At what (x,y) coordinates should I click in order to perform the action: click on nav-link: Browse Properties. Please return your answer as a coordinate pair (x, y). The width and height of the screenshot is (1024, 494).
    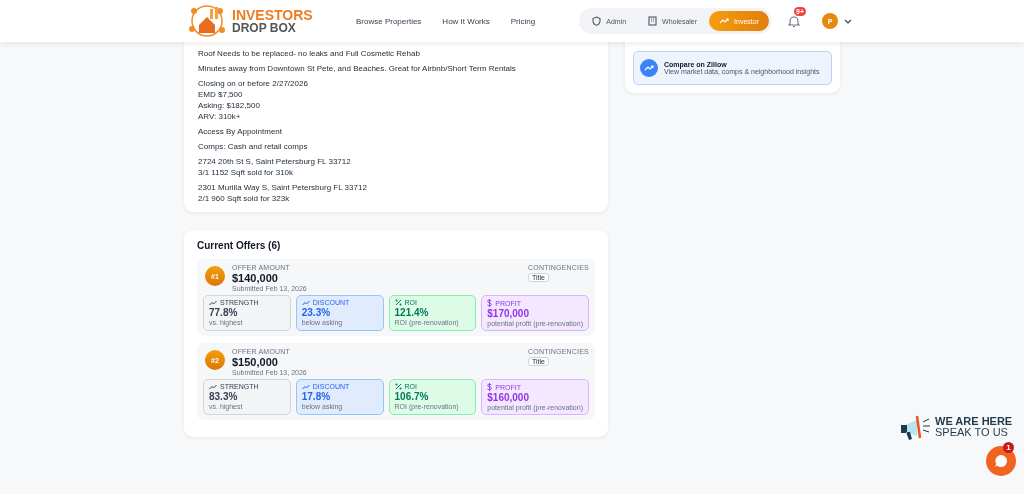
    Looking at the image, I should click on (389, 21).